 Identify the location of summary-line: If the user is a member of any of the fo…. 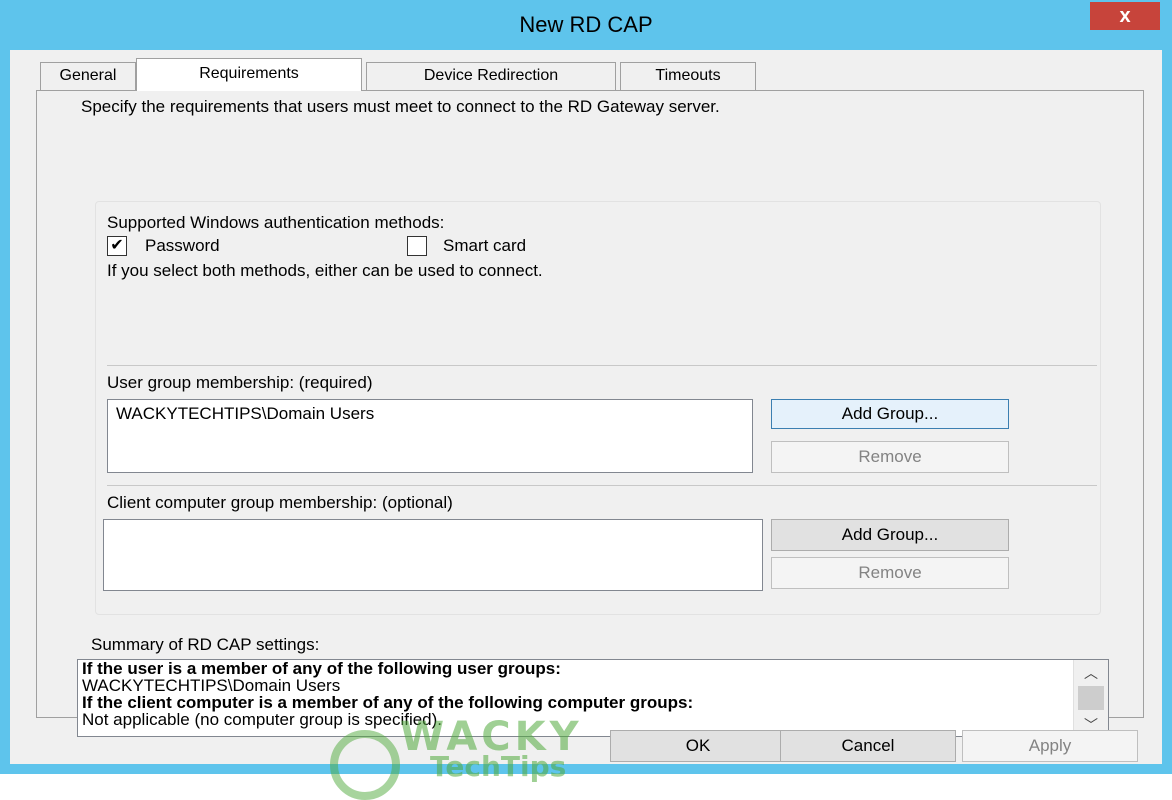
(321, 668).